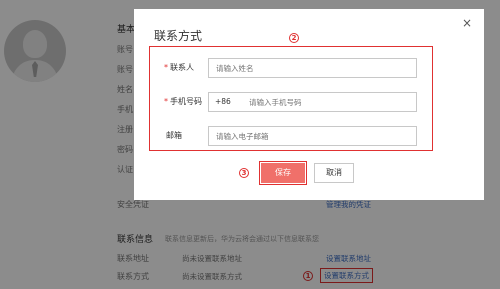  What do you see at coordinates (312, 136) in the screenshot?
I see `email-input` at bounding box center [312, 136].